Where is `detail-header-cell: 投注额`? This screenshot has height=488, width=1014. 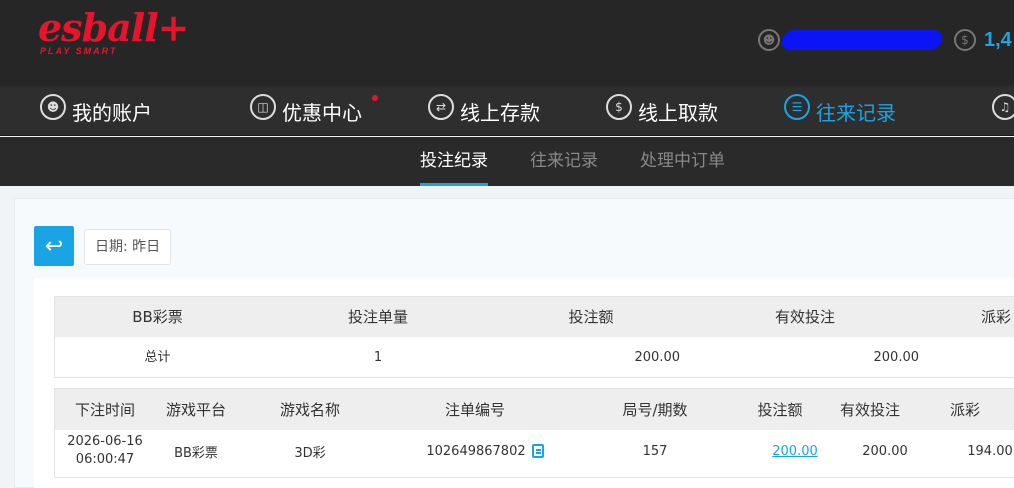 detail-header-cell: 投注额 is located at coordinates (780, 410).